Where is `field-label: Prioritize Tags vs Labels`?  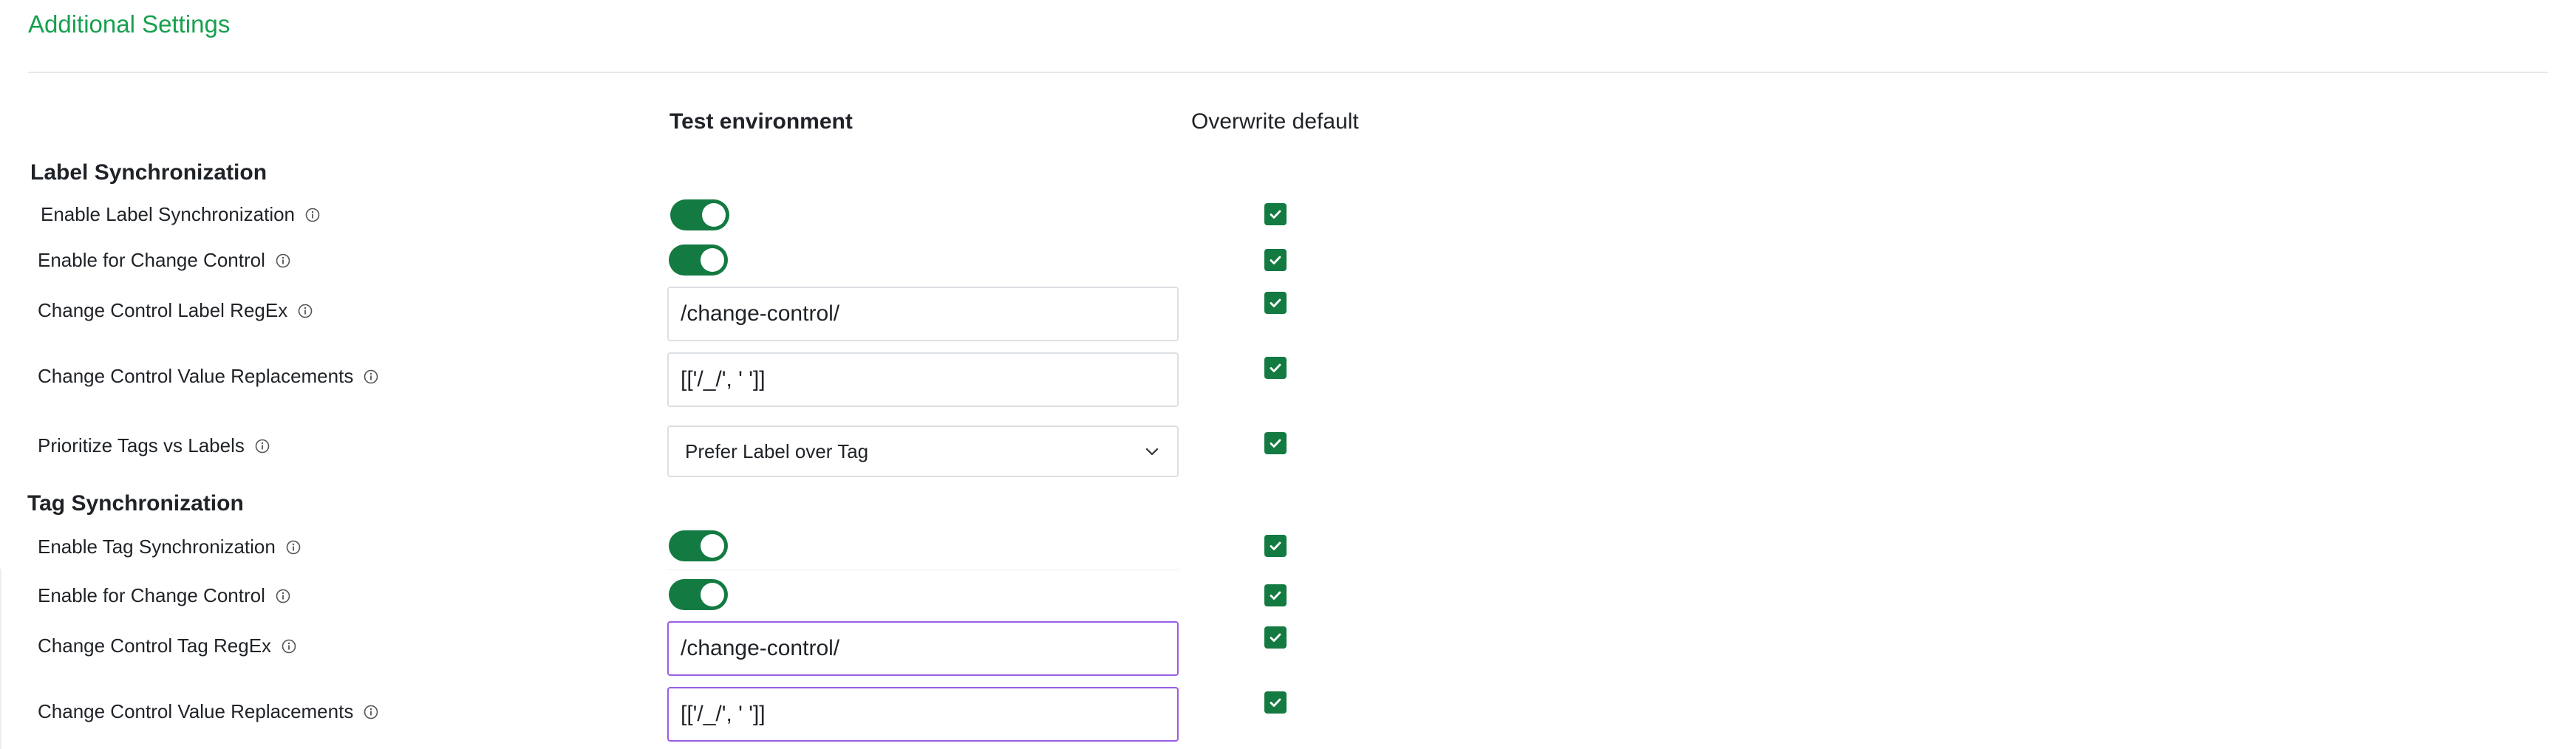
field-label: Prioritize Tags vs Labels is located at coordinates (141, 445).